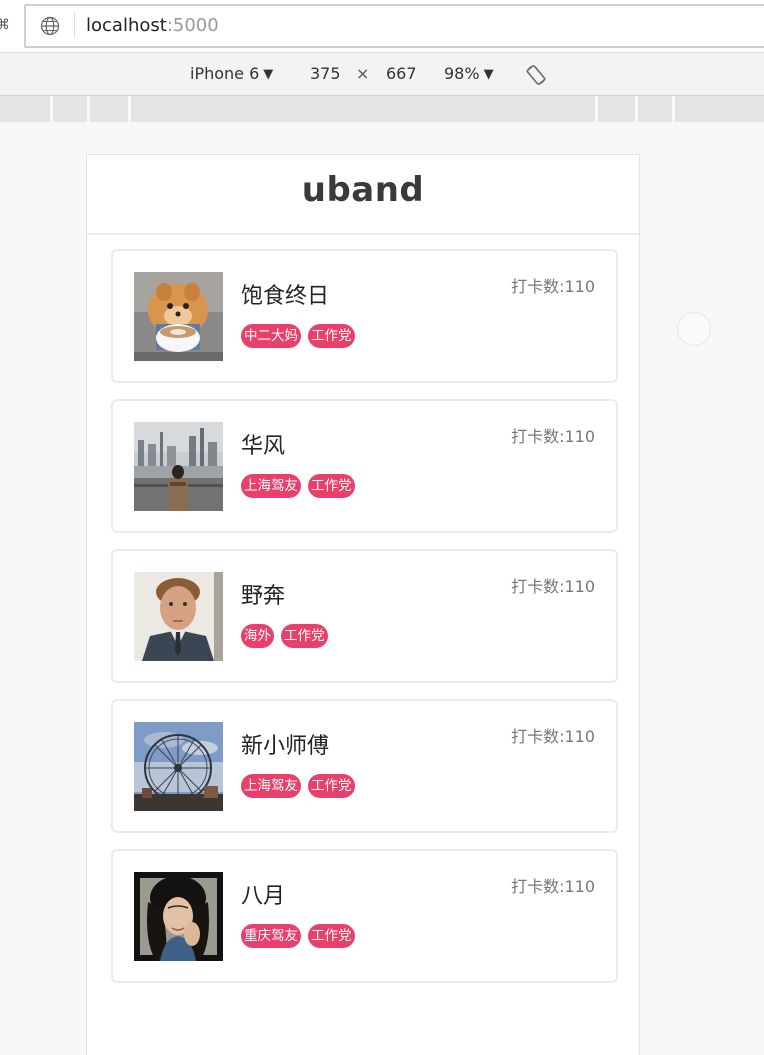 This screenshot has height=1055, width=764. I want to click on app-header: uband, so click(363, 195).